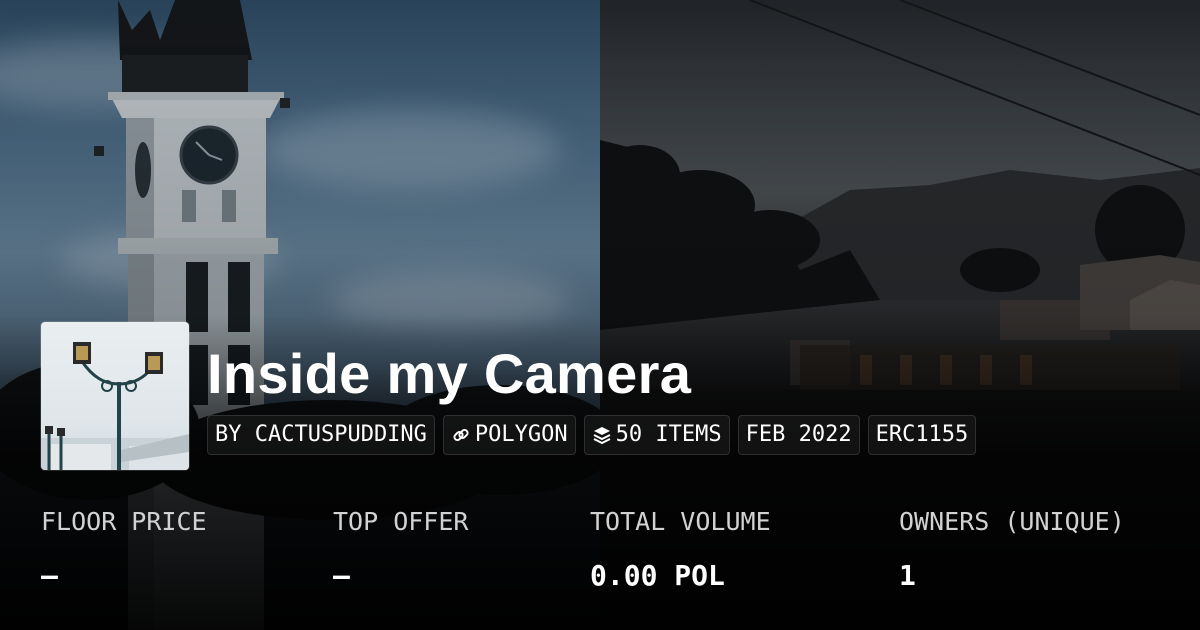  I want to click on stat-floor-price: FLOOR PRICE –, so click(124, 549).